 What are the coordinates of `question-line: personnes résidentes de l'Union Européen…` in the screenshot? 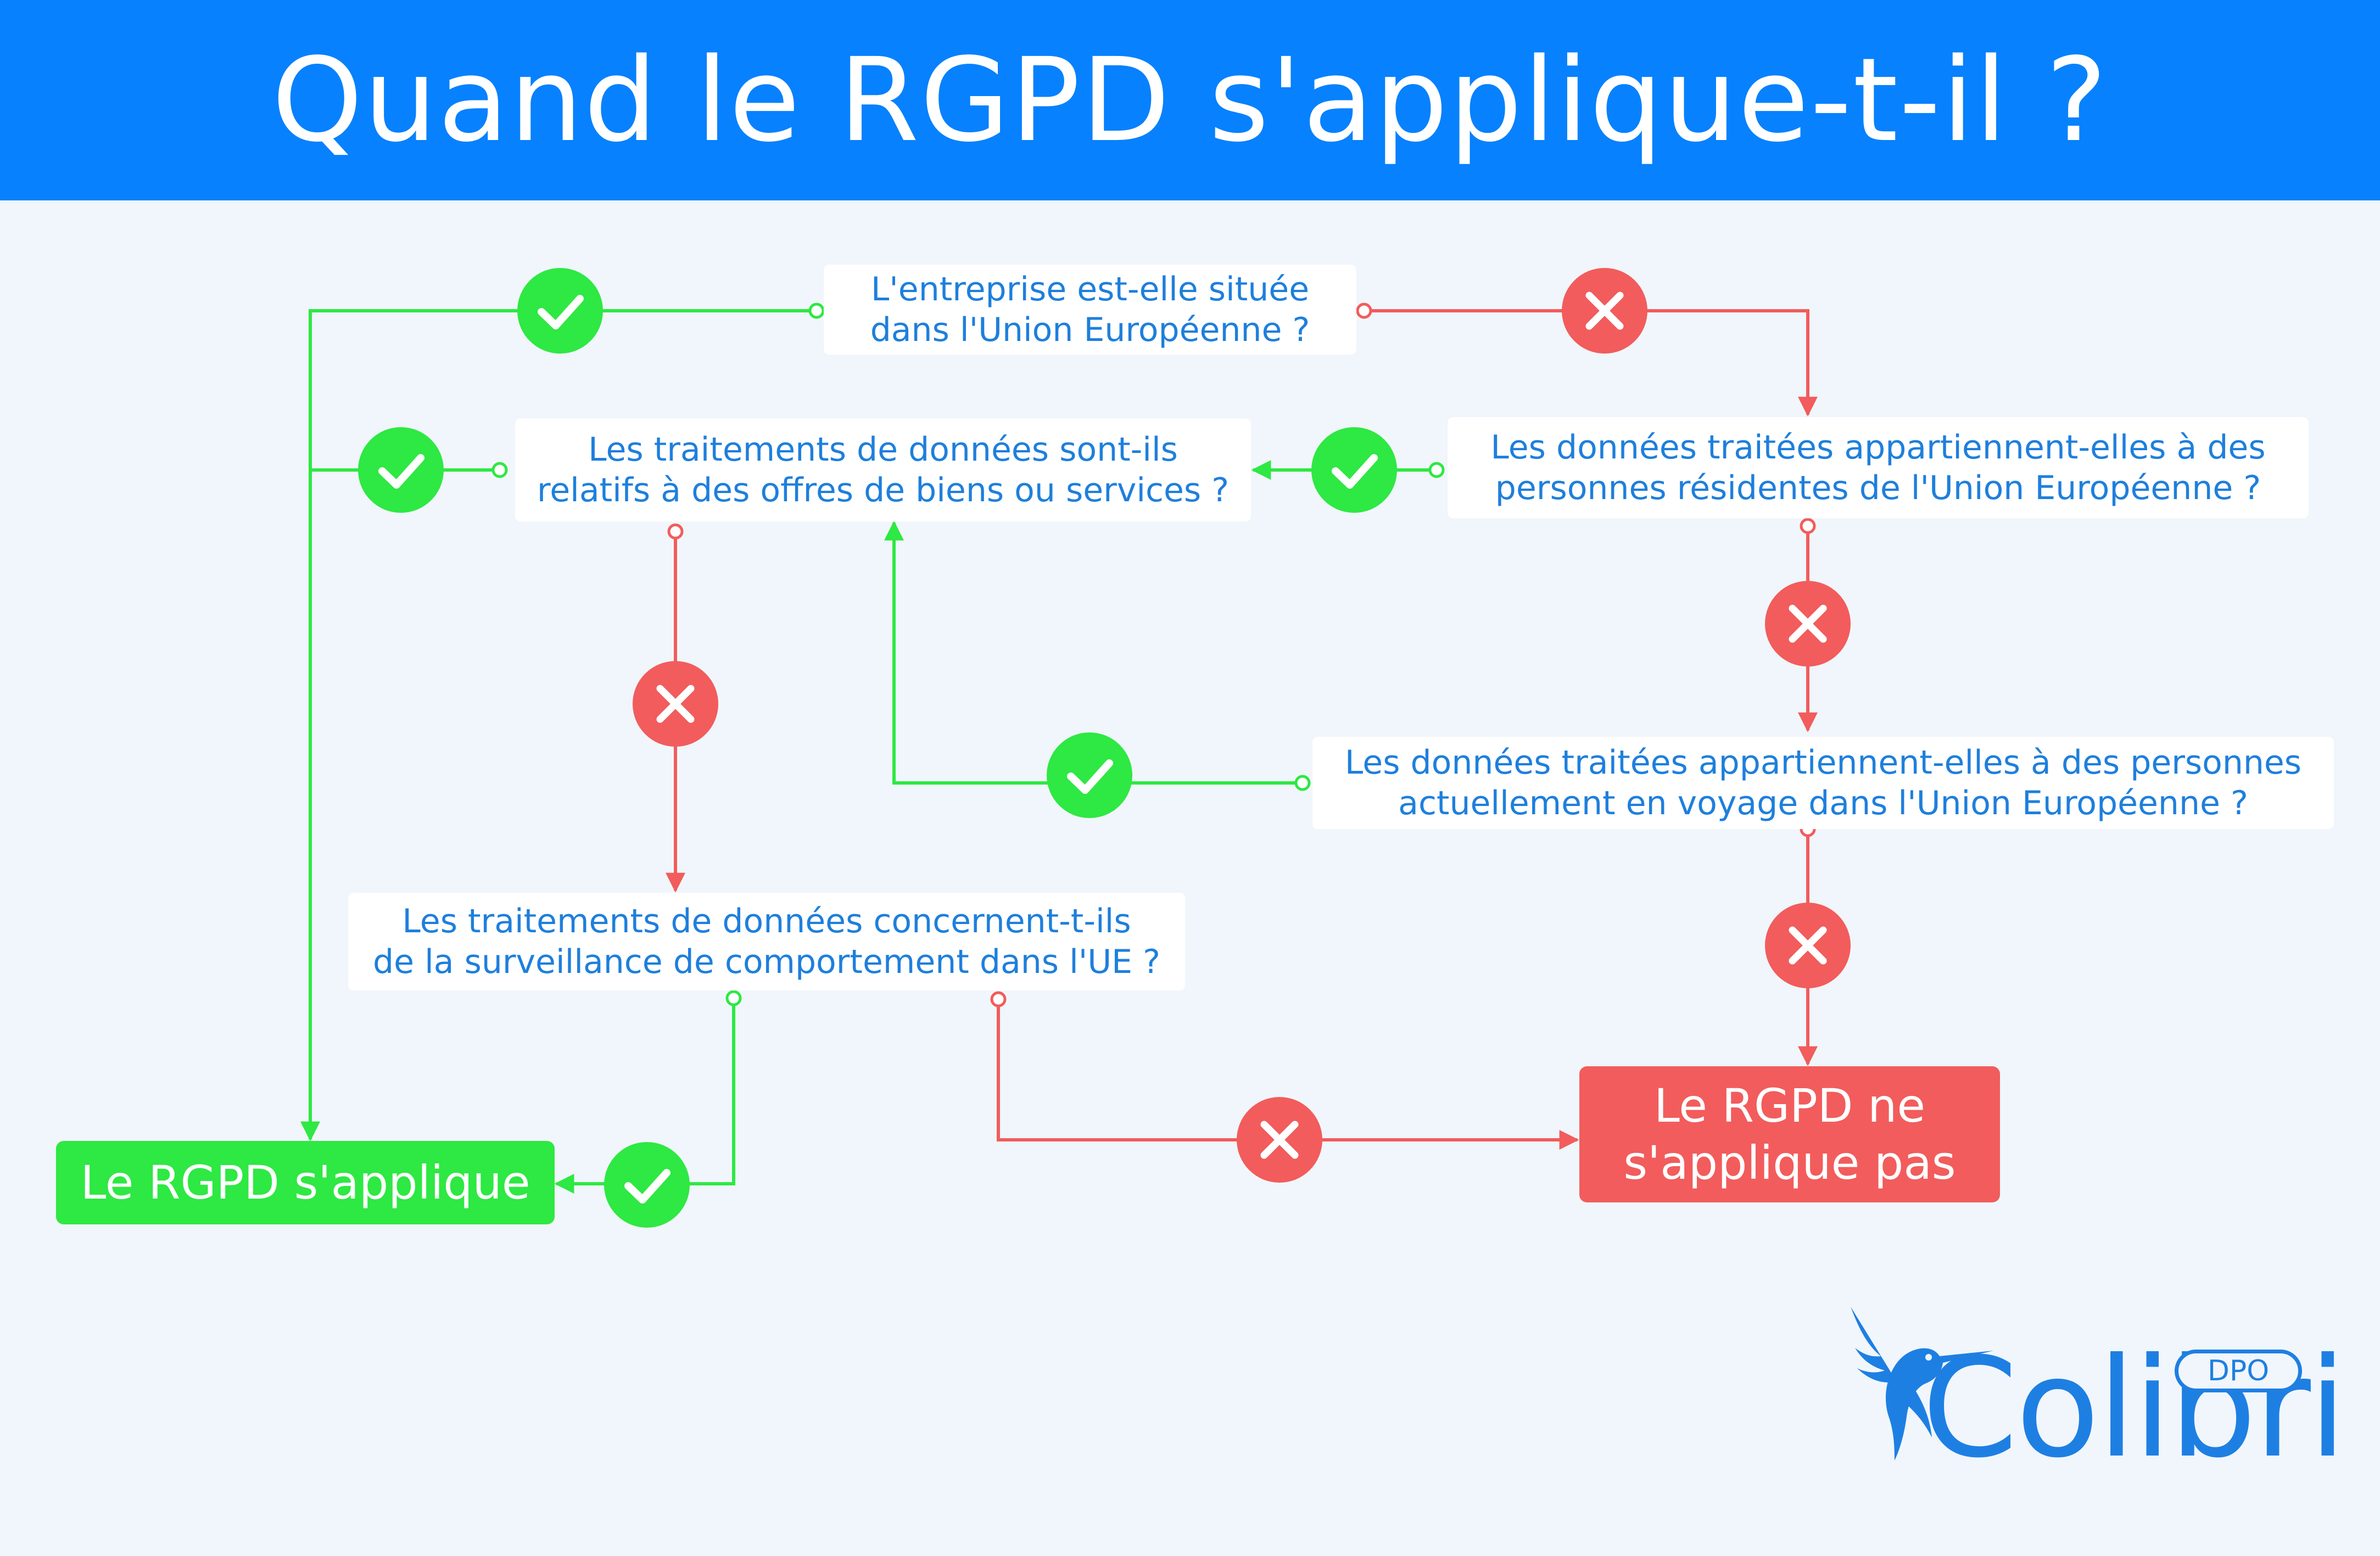 It's located at (1878, 488).